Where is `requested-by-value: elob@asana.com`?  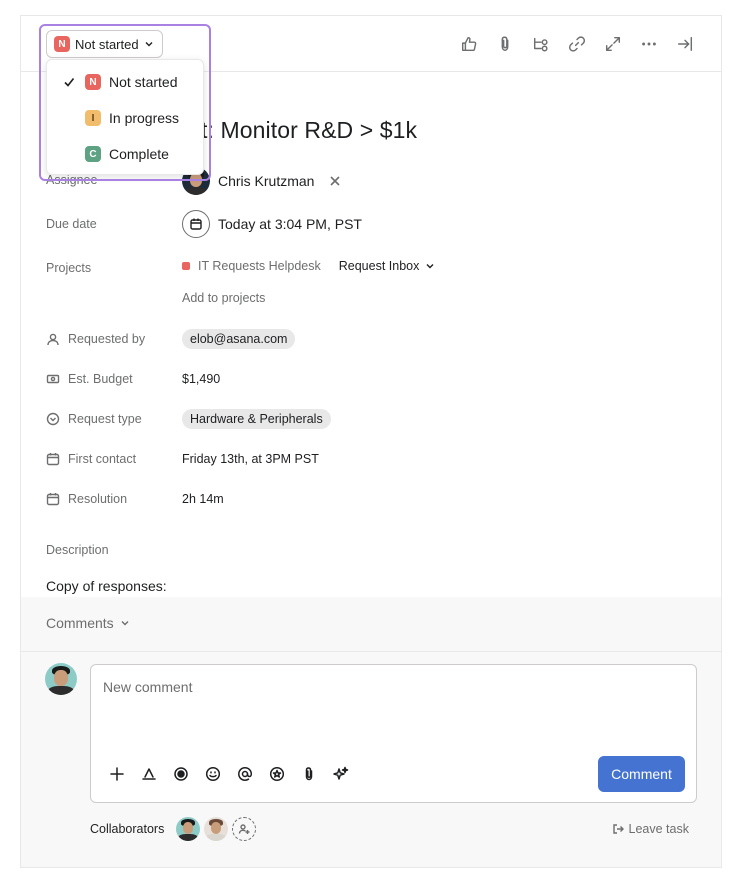 requested-by-value: elob@asana.com is located at coordinates (239, 339).